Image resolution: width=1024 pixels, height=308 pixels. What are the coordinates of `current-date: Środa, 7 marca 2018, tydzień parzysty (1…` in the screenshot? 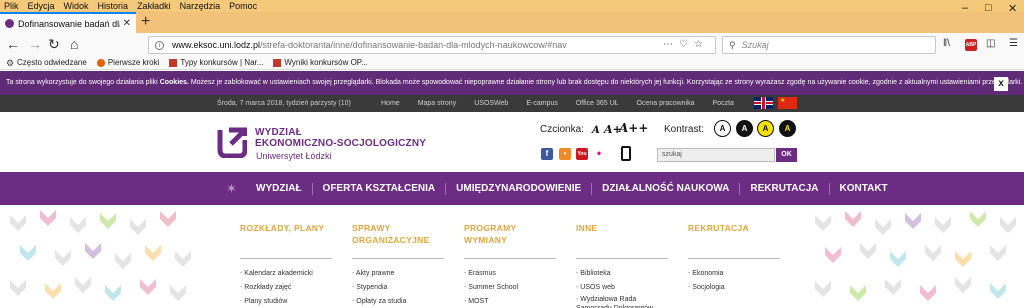 It's located at (284, 103).